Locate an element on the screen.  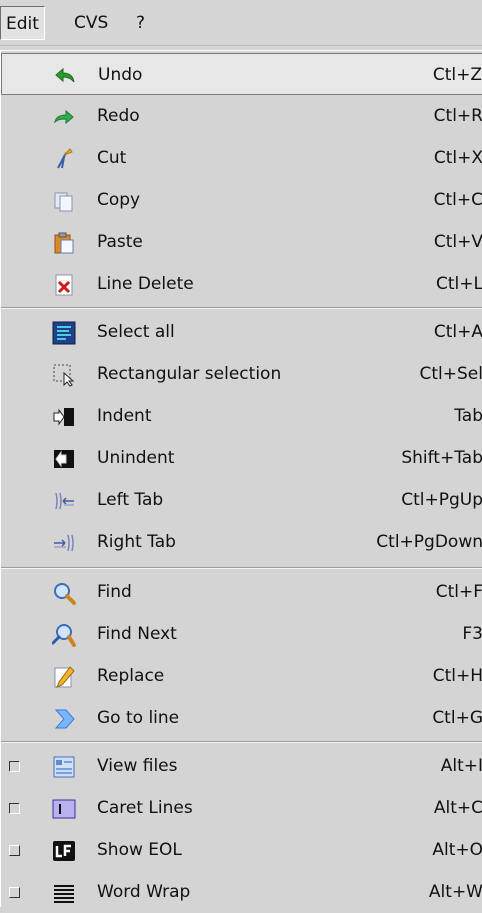
menu-item-select-all: Select all Ctl+A is located at coordinates (241, 332).